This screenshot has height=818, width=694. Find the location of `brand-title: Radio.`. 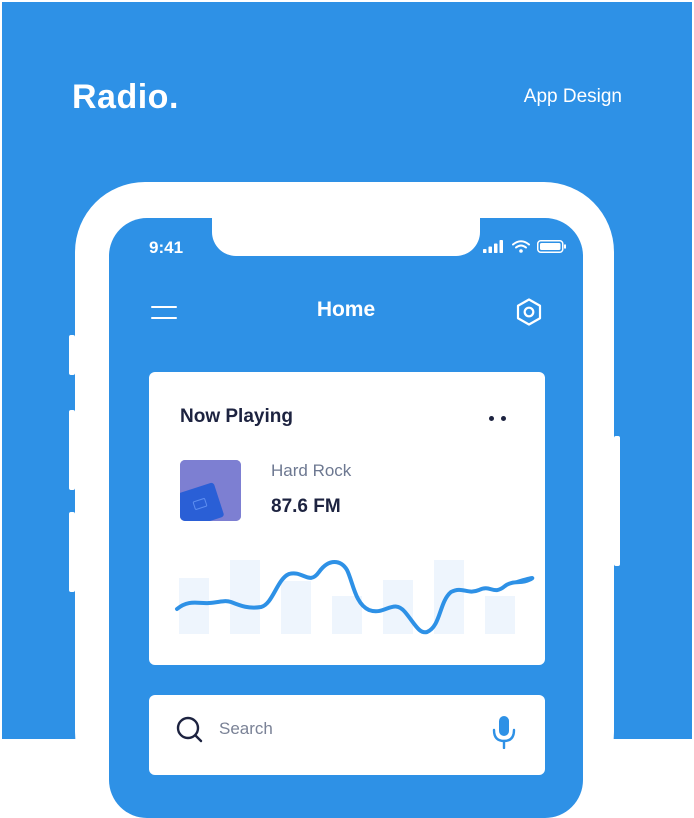

brand-title: Radio. is located at coordinates (125, 97).